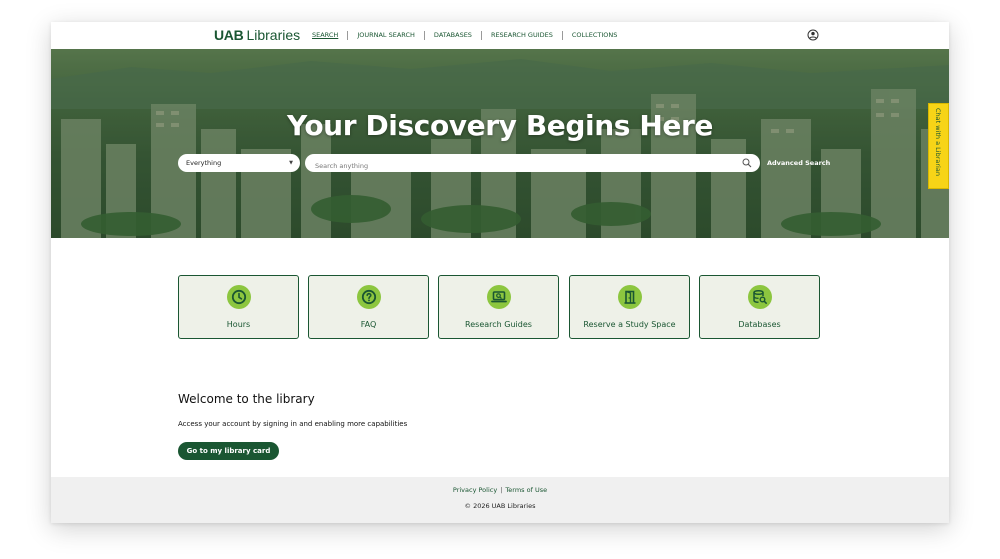 This screenshot has height=559, width=1000. What do you see at coordinates (526, 490) in the screenshot?
I see `terms-of-use-link: Terms of Use` at bounding box center [526, 490].